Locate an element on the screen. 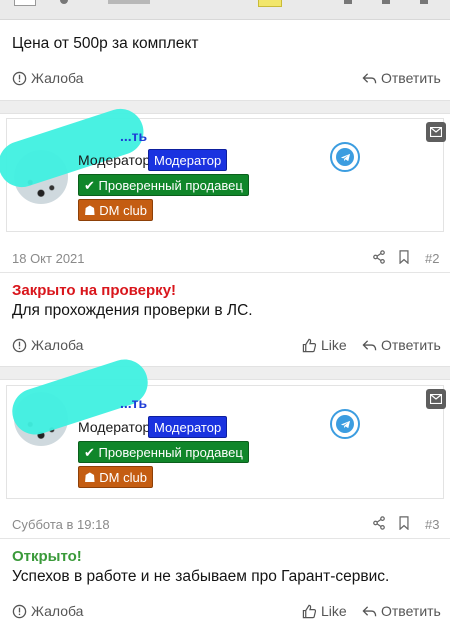  post-actions: Жалоба Ответить is located at coordinates (225, 78).